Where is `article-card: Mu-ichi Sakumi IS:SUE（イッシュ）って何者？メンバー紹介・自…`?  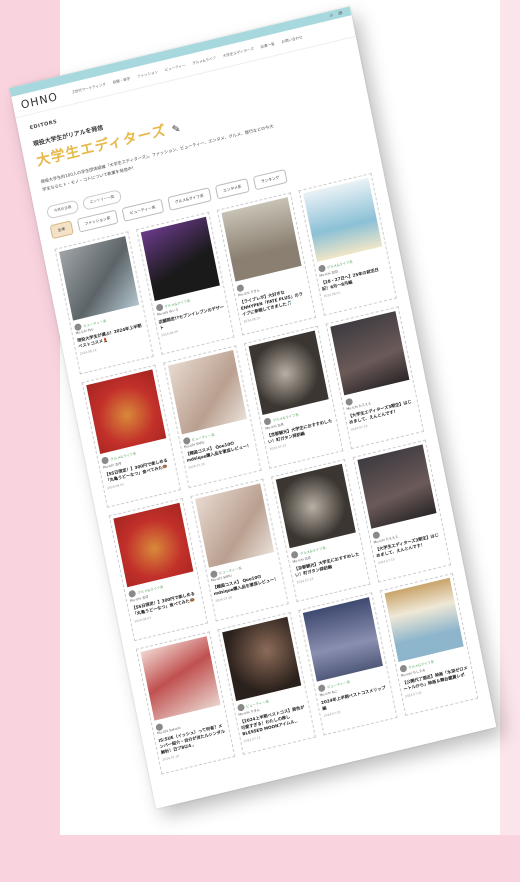
article-card: Mu-ichi Sakumi IS:SUE（イッシュ）って何者？メンバー紹介・自… is located at coordinates (185, 703).